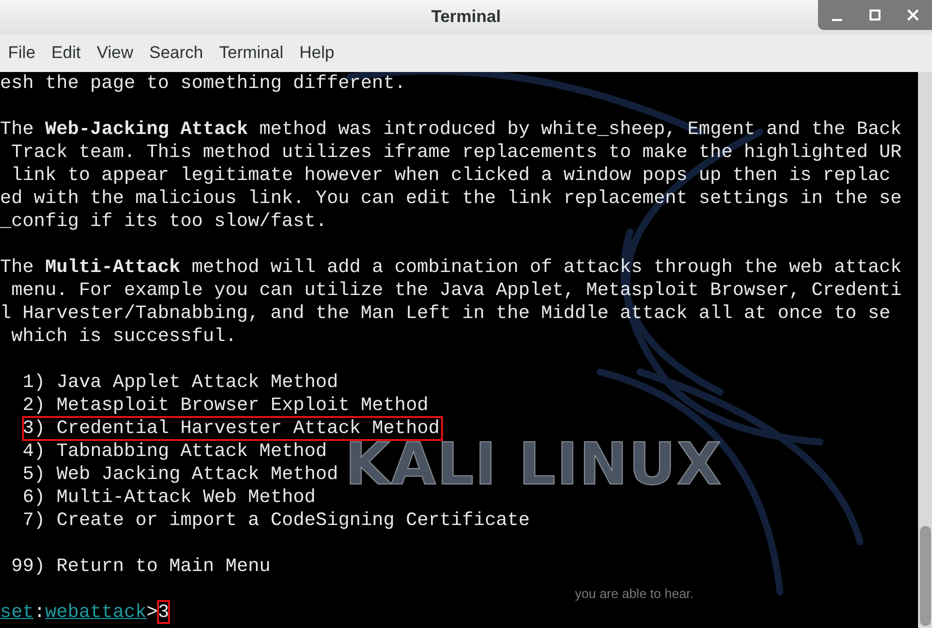  Describe the element at coordinates (316, 53) in the screenshot. I see `menu-item: Help` at that location.